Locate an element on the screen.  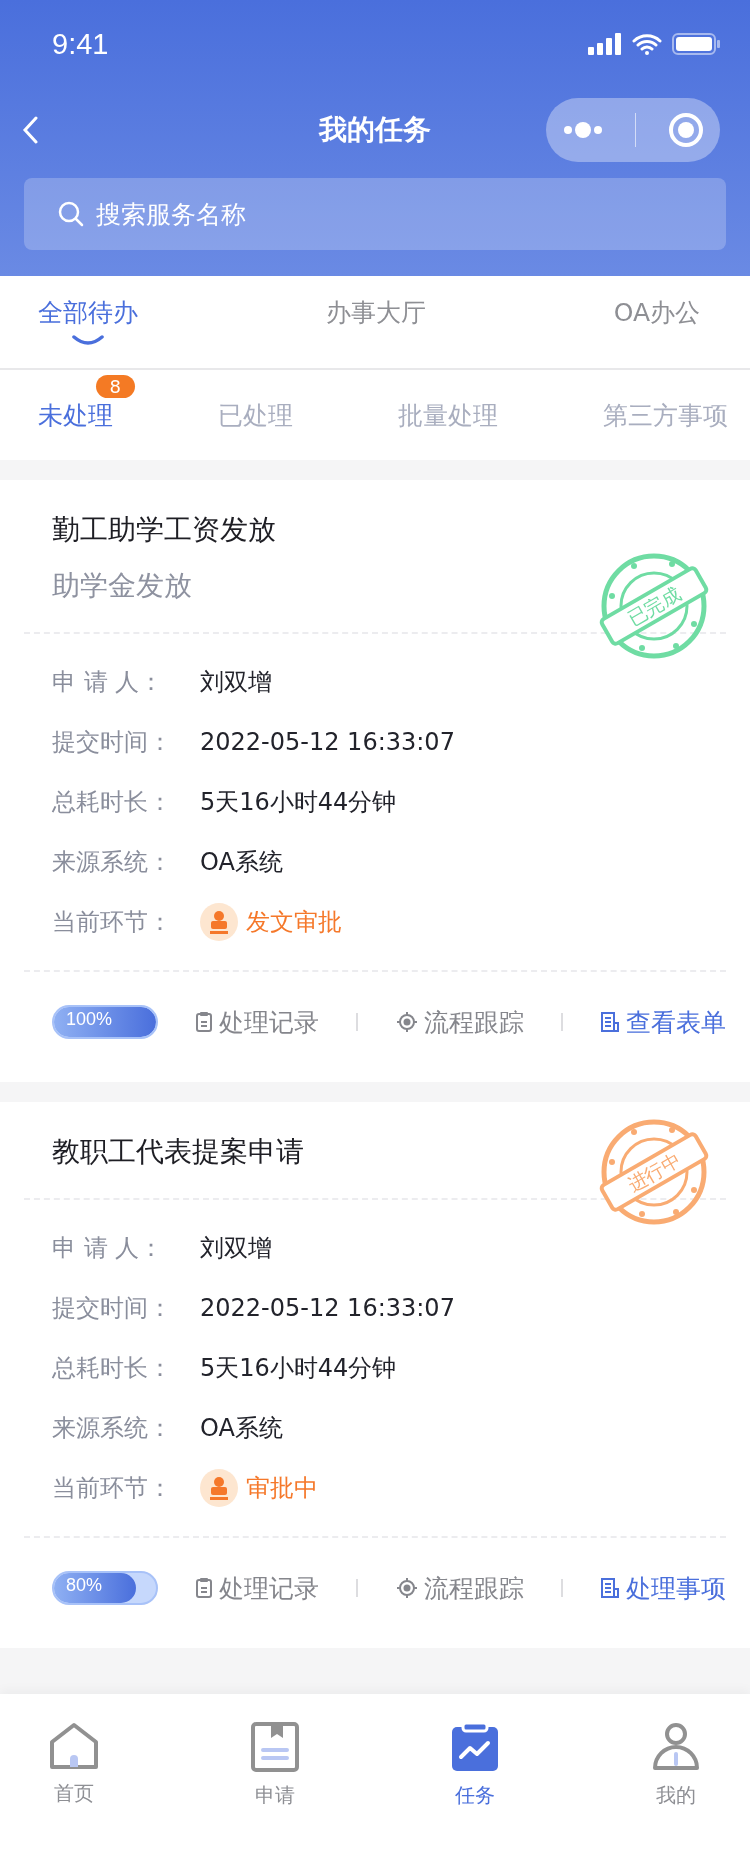
status-time: 9:41 is located at coordinates (80, 44).